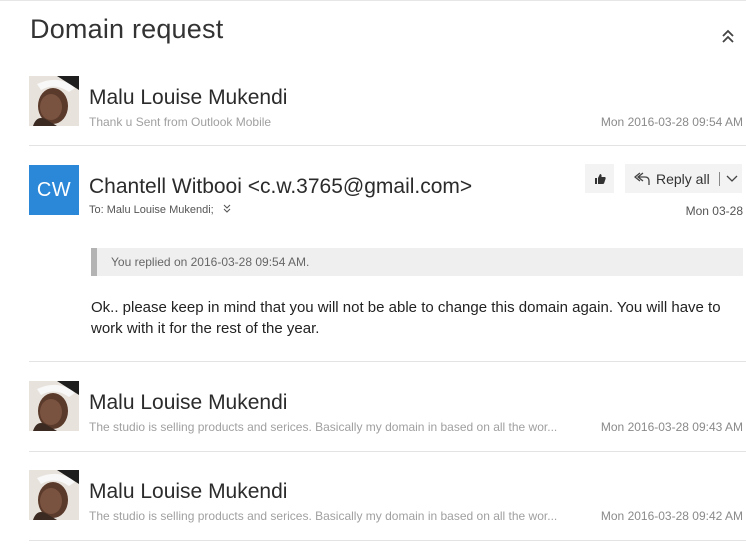 Image resolution: width=746 pixels, height=554 pixels. I want to click on message-date: Mon 2016-03-28 09:42 AM, so click(671, 516).